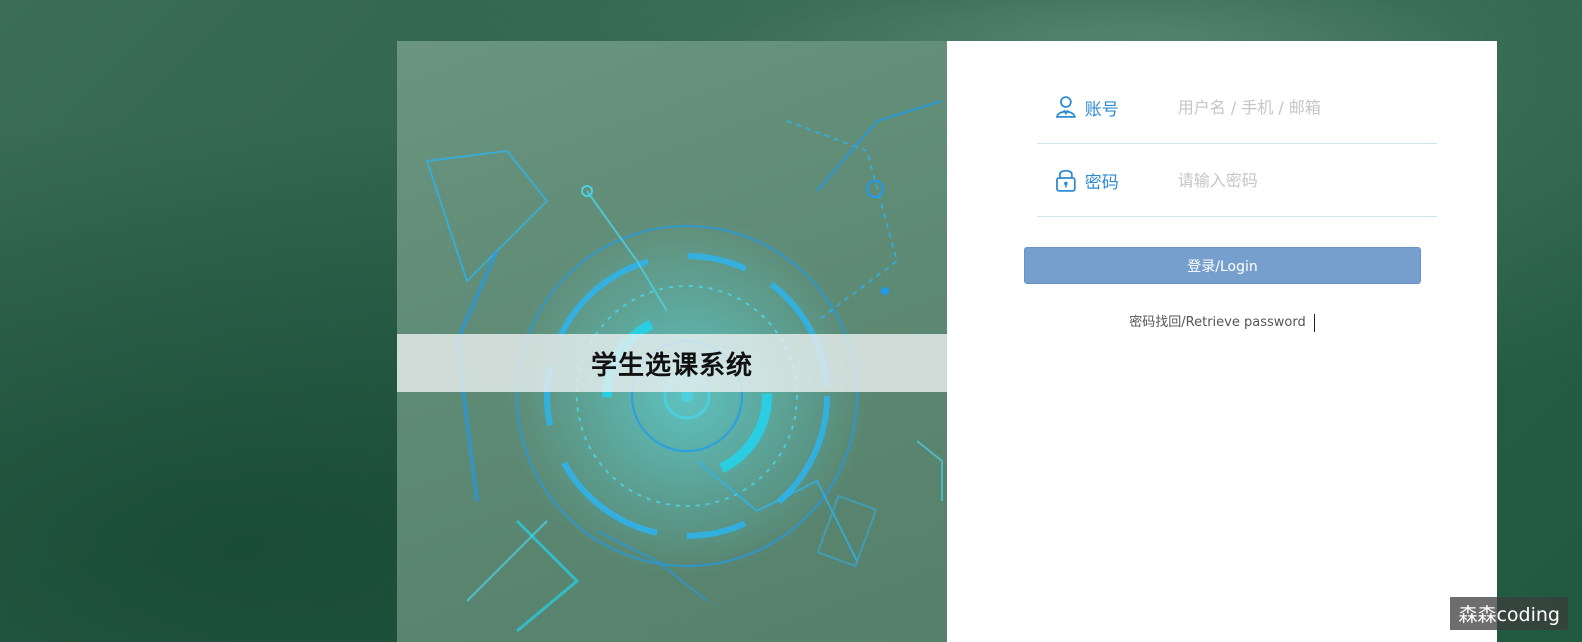 The width and height of the screenshot is (1582, 642). Describe the element at coordinates (1306, 107) in the screenshot. I see `account-input` at that location.